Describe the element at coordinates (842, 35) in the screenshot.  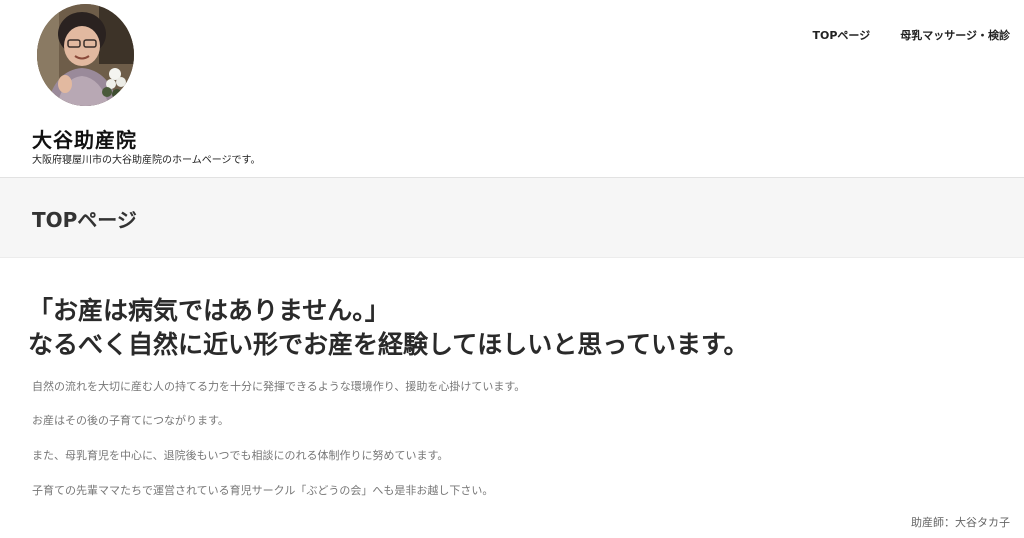
I see `nav-item-top: TOPページ` at that location.